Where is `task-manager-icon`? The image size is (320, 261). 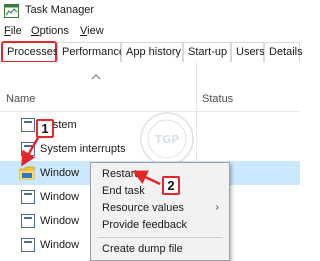 task-manager-icon is located at coordinates (11, 11).